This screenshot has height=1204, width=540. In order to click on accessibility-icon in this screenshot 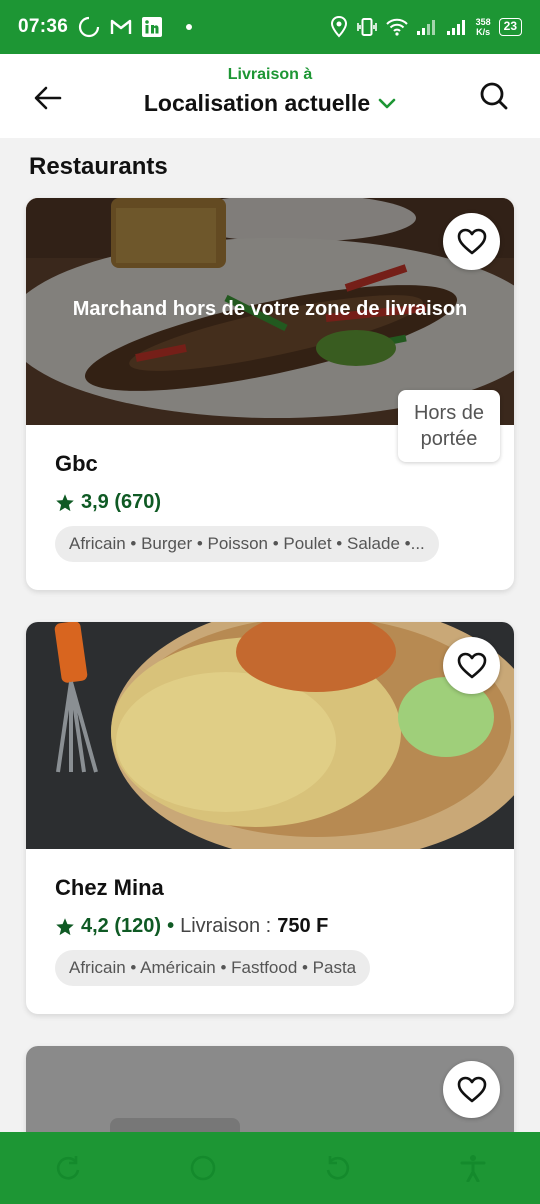, I will do `click(472, 1168)`.